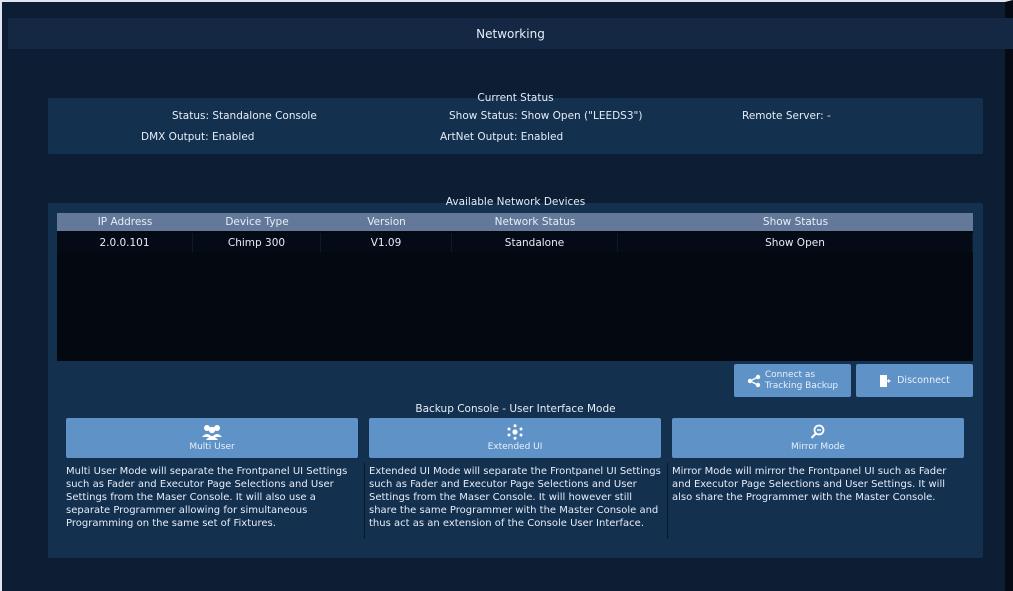  Describe the element at coordinates (535, 242) in the screenshot. I see `cell-network-status: Standalone` at that location.